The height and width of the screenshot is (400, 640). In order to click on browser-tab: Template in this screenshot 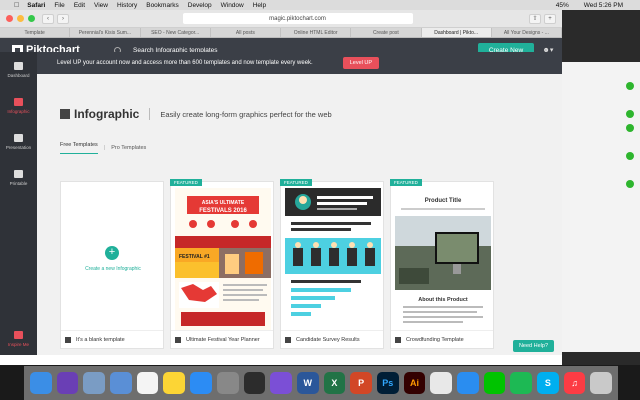, I will do `click(35, 32)`.